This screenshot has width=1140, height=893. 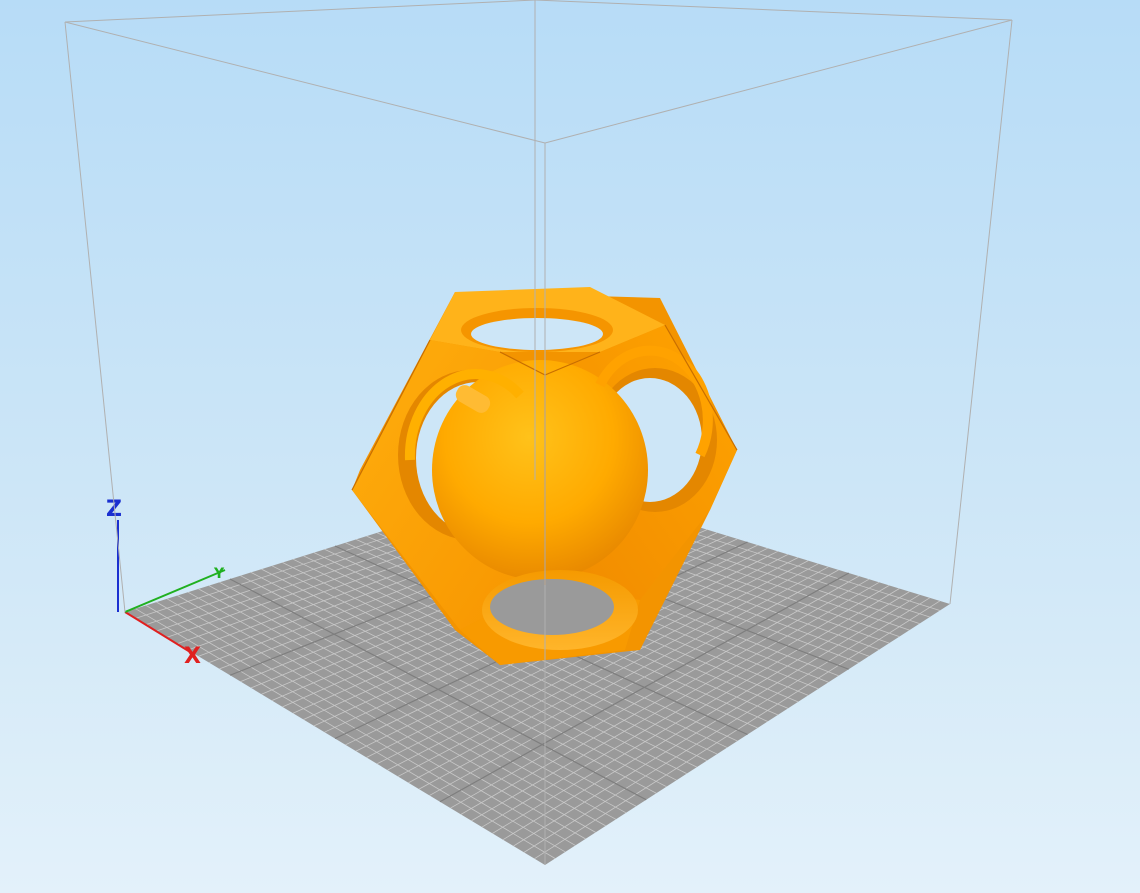 What do you see at coordinates (219, 574) in the screenshot?
I see `y-axis-label: Y` at bounding box center [219, 574].